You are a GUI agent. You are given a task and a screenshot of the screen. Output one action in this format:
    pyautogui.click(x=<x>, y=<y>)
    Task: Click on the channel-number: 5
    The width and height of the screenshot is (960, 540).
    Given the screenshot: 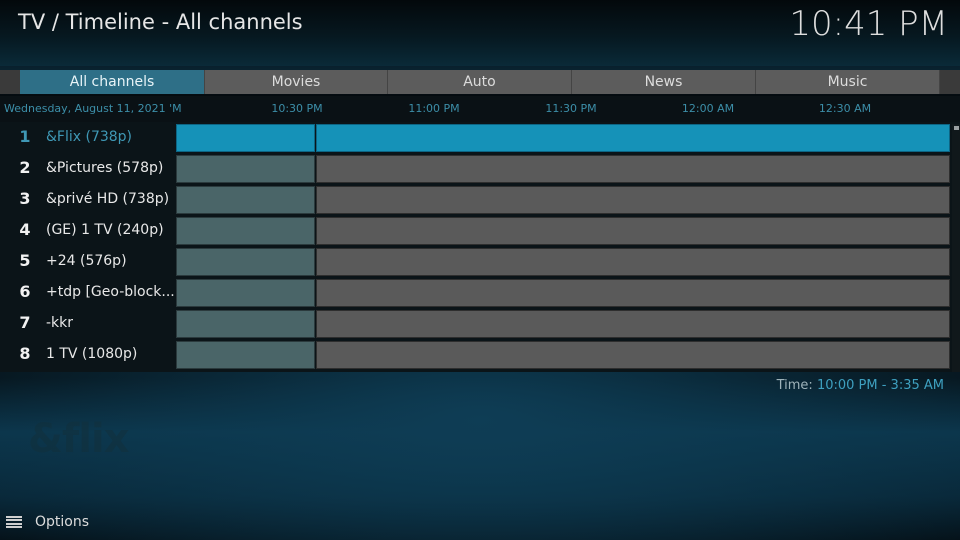 What is the action you would take?
    pyautogui.click(x=25, y=260)
    